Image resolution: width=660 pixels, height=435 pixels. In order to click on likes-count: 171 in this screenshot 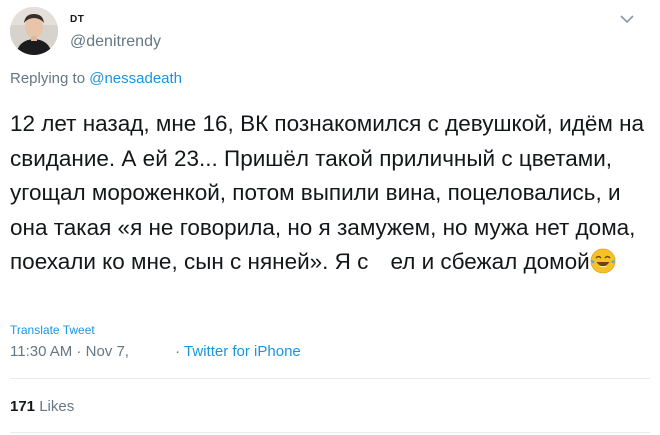, I will do `click(23, 406)`.